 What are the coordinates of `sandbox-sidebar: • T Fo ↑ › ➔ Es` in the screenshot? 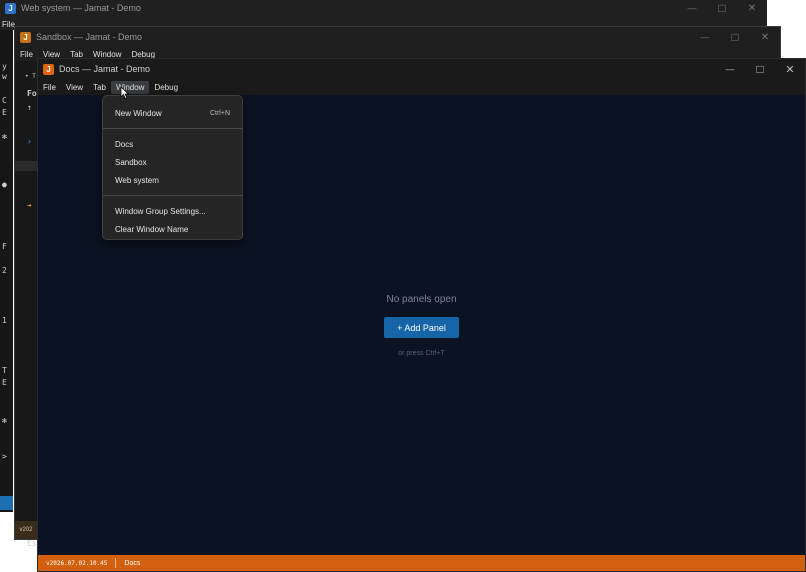 It's located at (26, 304).